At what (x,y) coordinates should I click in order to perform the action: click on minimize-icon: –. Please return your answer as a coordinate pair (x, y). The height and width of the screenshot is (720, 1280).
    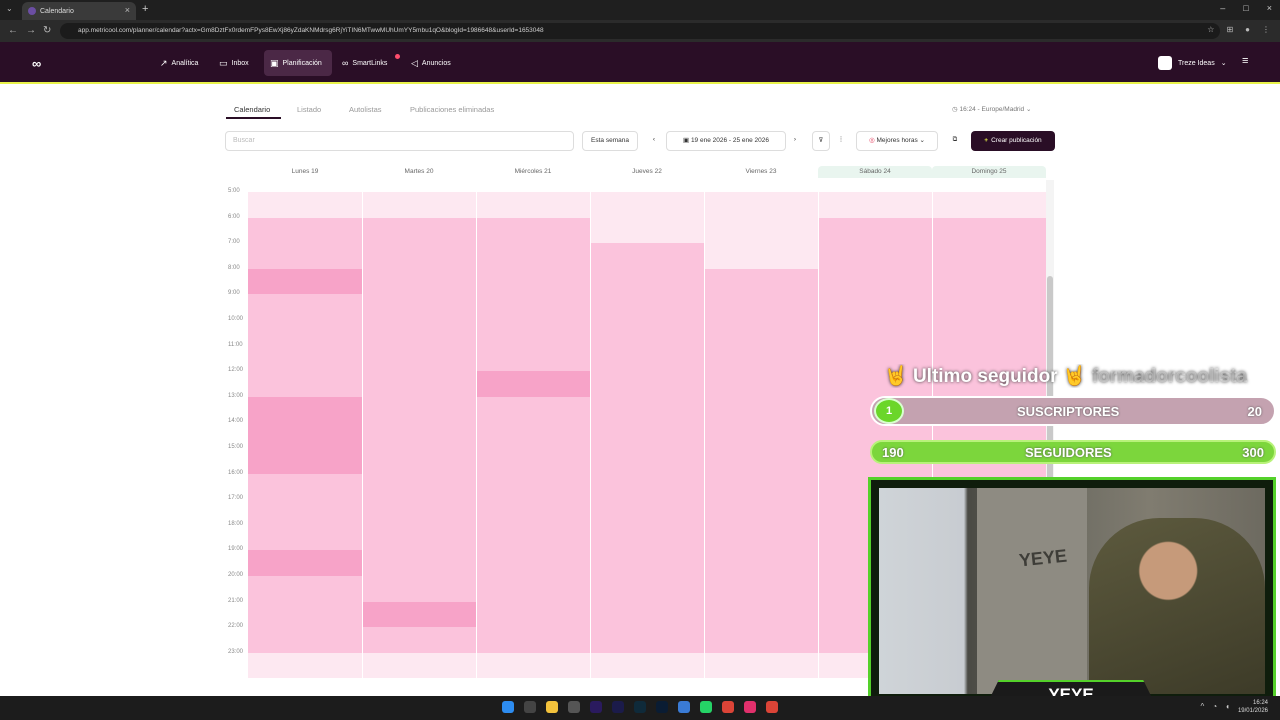
    Looking at the image, I should click on (1222, 8).